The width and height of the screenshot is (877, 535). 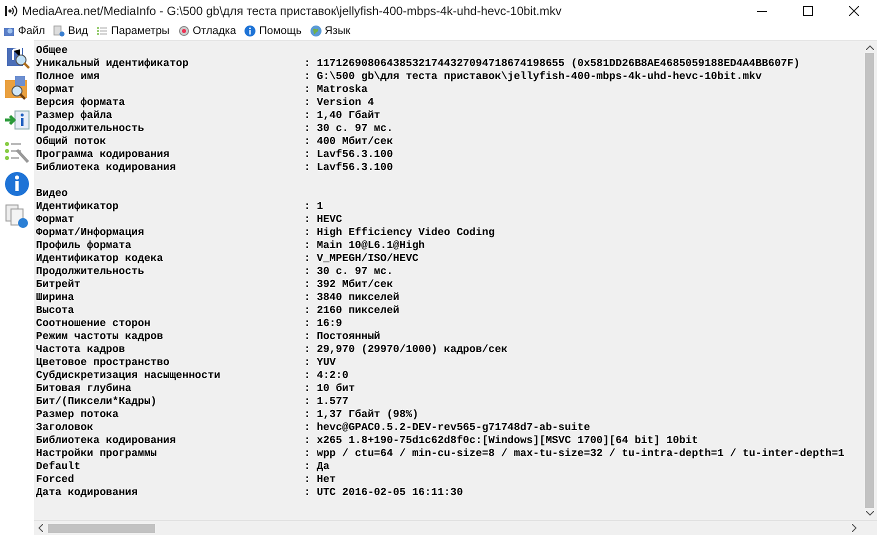 What do you see at coordinates (808, 11) in the screenshot?
I see `maximize-icon` at bounding box center [808, 11].